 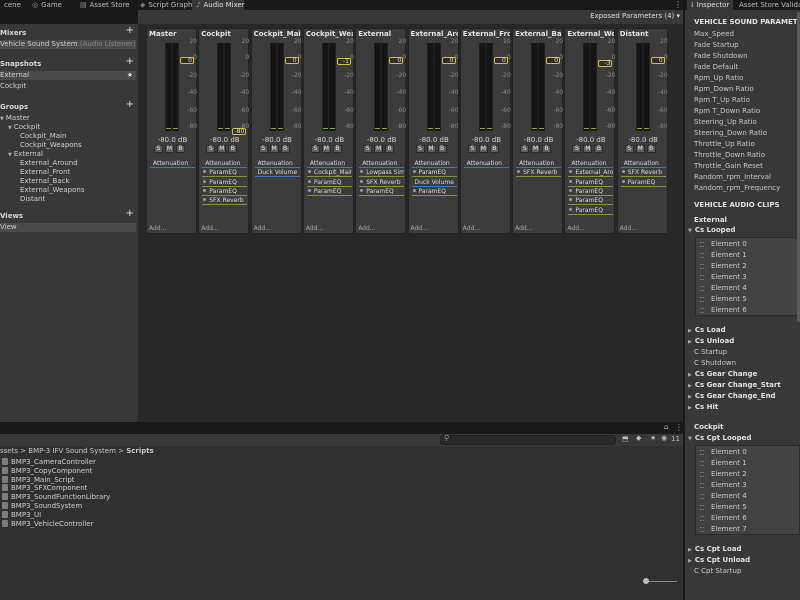 I want to click on view-item: View, so click(x=68, y=227).